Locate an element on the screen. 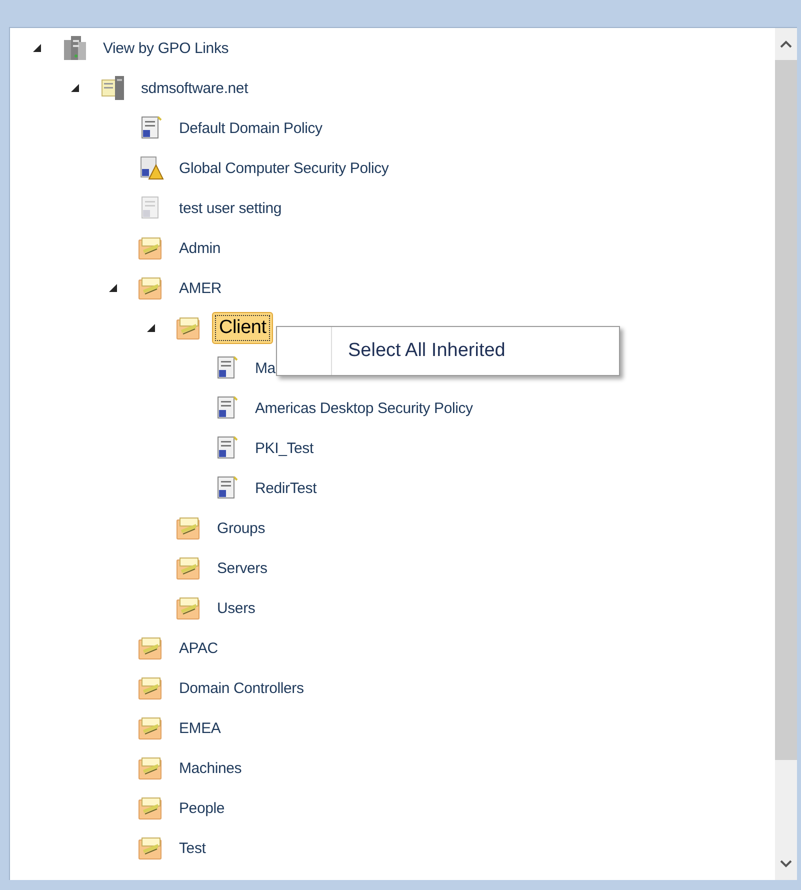 This screenshot has width=801, height=890. tree-item: People is located at coordinates (202, 808).